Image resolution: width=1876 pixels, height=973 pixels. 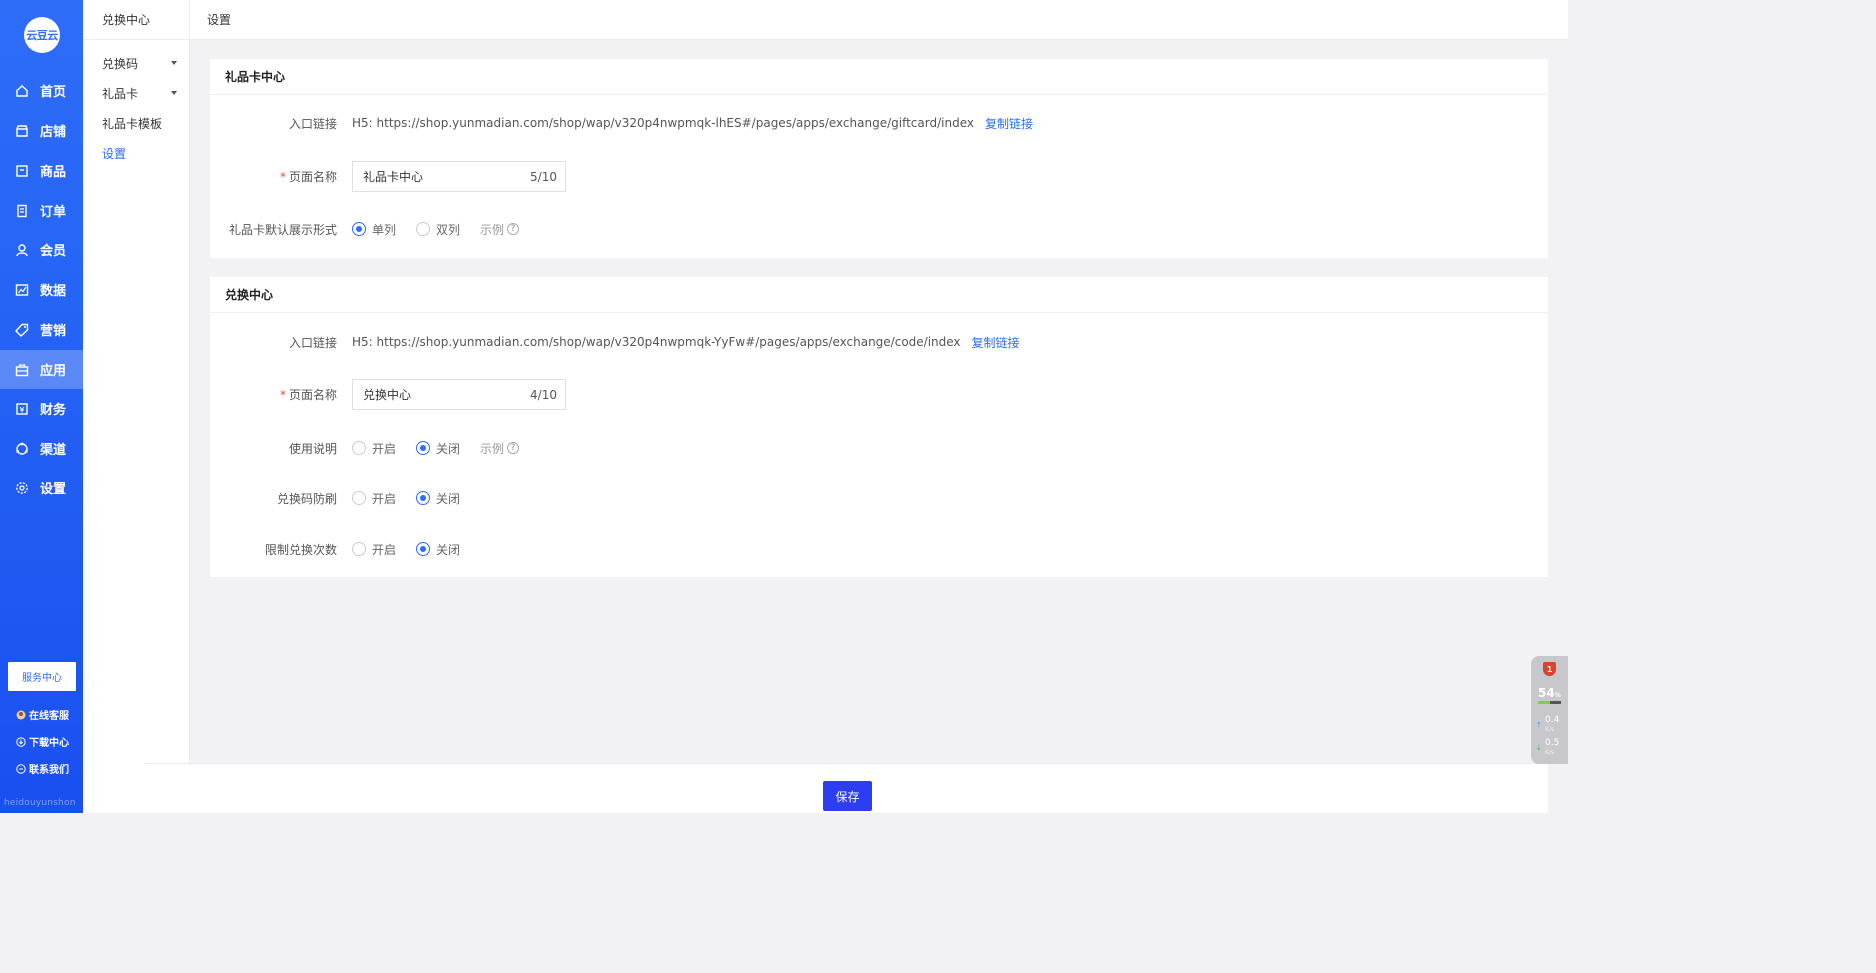 I want to click on submenu-item-label: 礼品卡, so click(x=120, y=93).